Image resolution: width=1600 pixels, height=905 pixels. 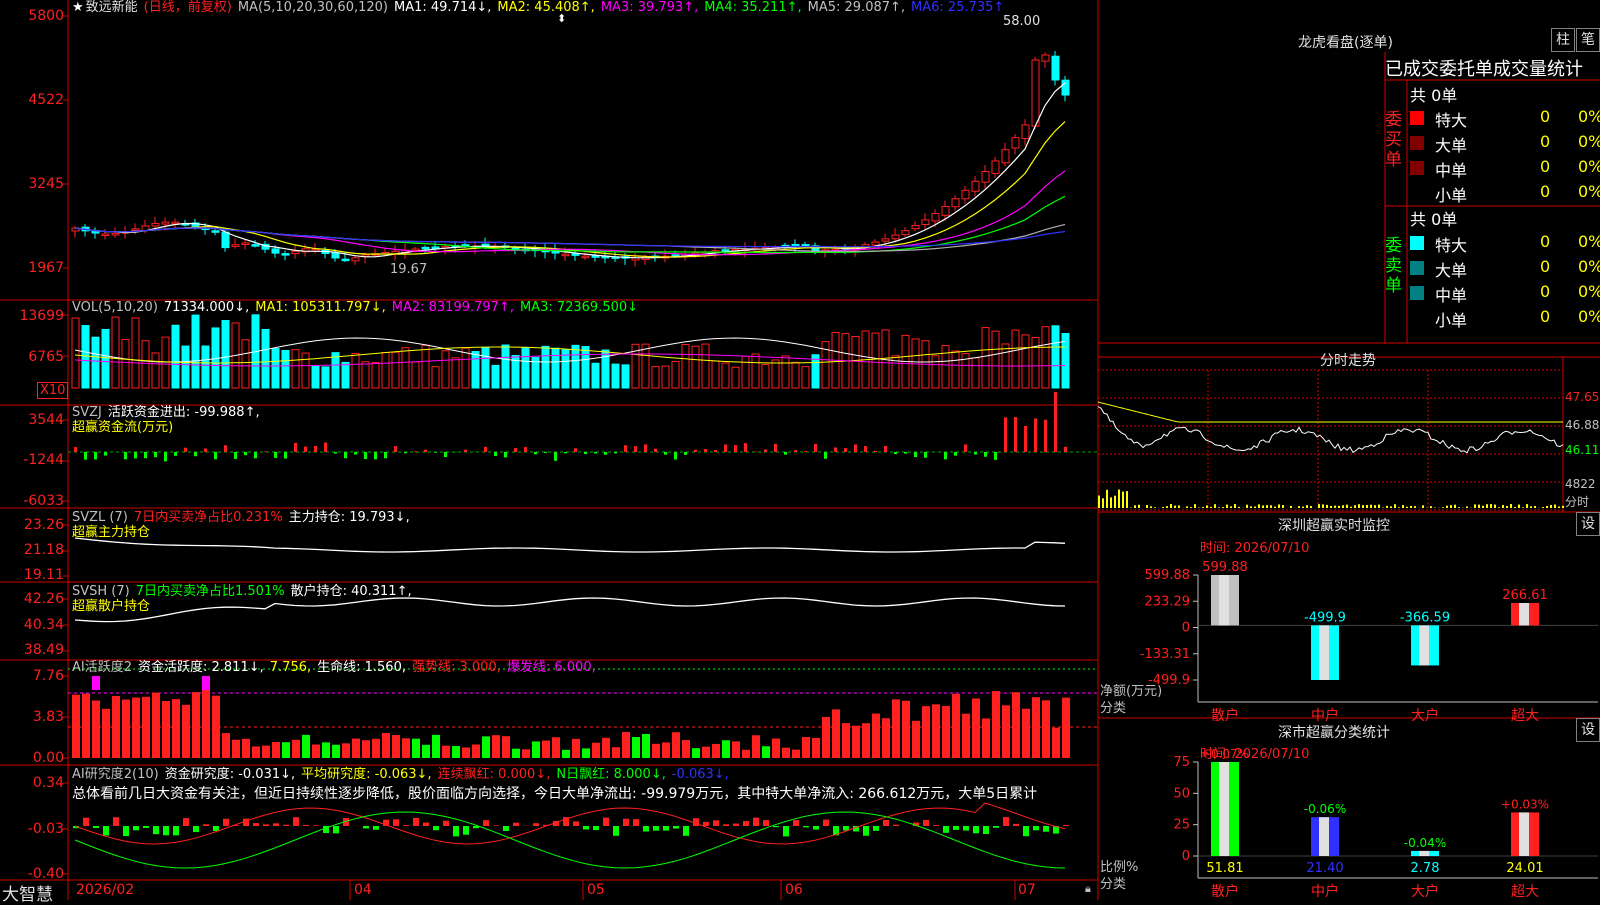 What do you see at coordinates (1563, 40) in the screenshot?
I see `bar-mode-button: 柱` at bounding box center [1563, 40].